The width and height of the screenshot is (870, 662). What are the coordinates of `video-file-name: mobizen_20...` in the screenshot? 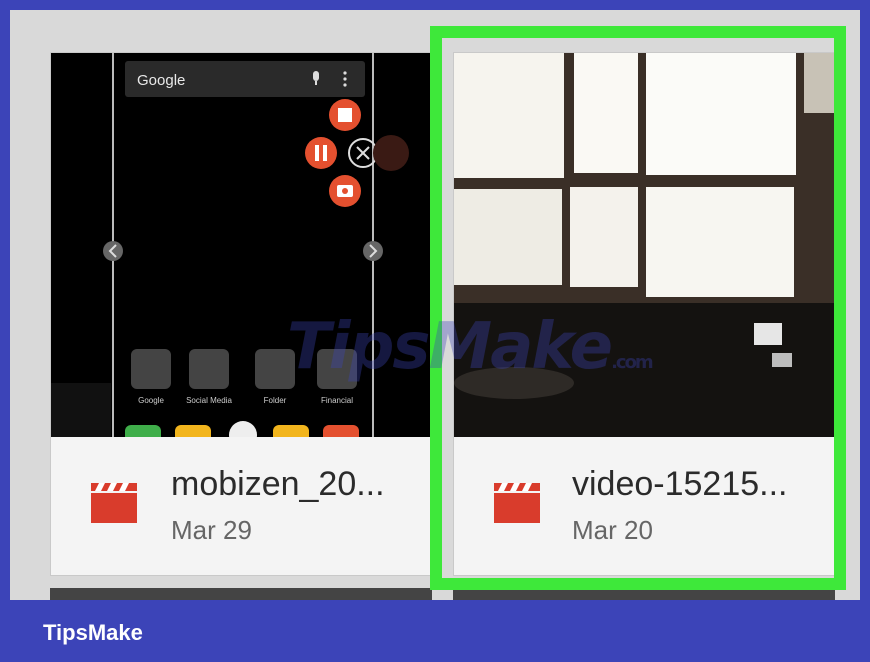 It's located at (278, 484).